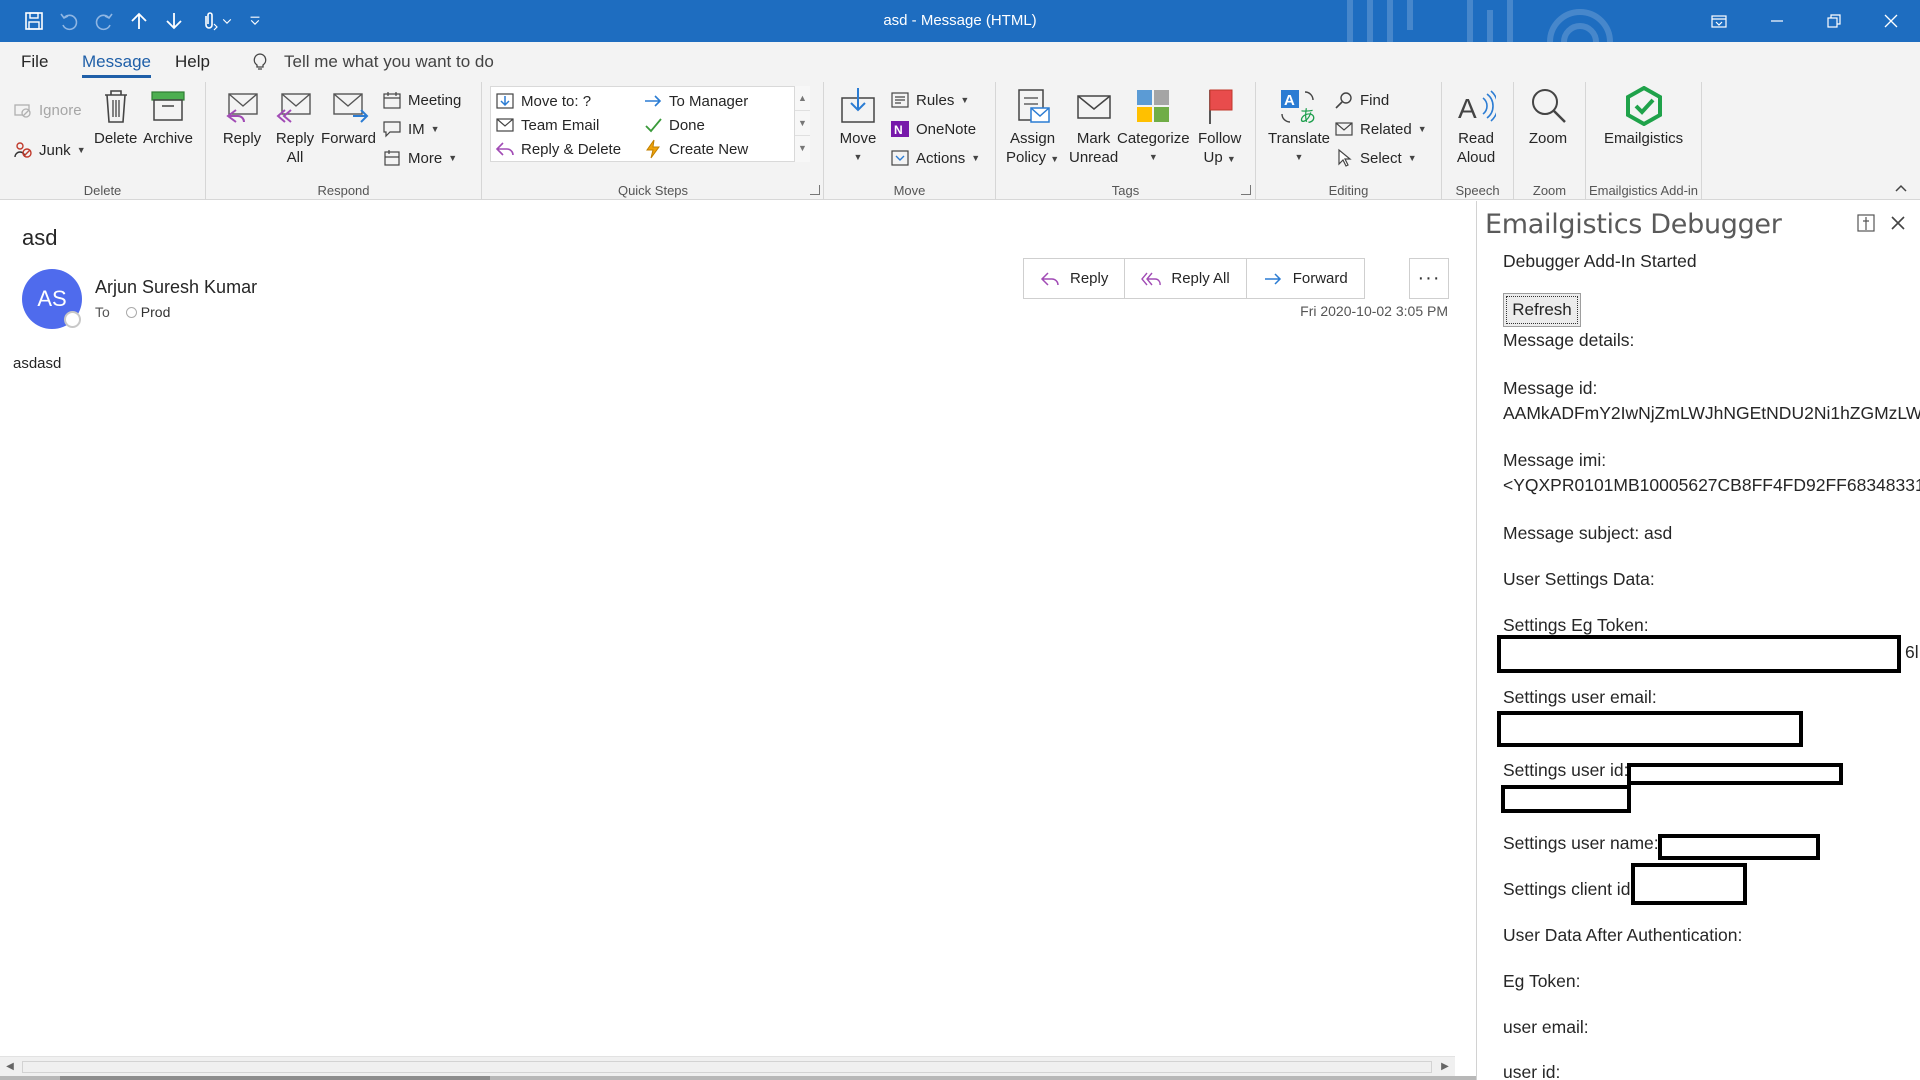  Describe the element at coordinates (348, 117) in the screenshot. I see `forward-button: Forward` at that location.